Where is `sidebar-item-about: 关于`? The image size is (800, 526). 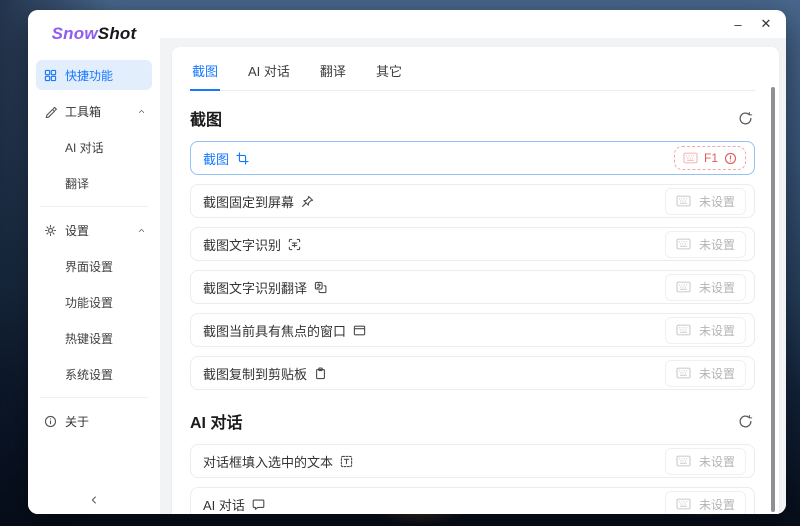 sidebar-item-about: 关于 is located at coordinates (94, 421).